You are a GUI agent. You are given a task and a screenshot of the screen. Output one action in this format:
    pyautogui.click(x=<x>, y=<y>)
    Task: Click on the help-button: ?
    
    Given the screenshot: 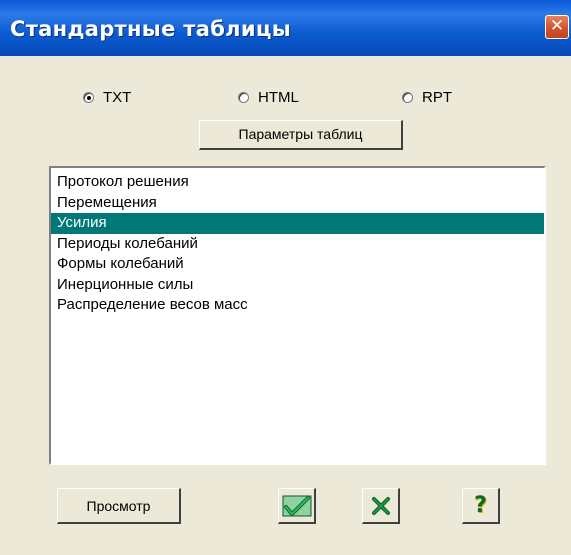 What is the action you would take?
    pyautogui.click(x=481, y=506)
    